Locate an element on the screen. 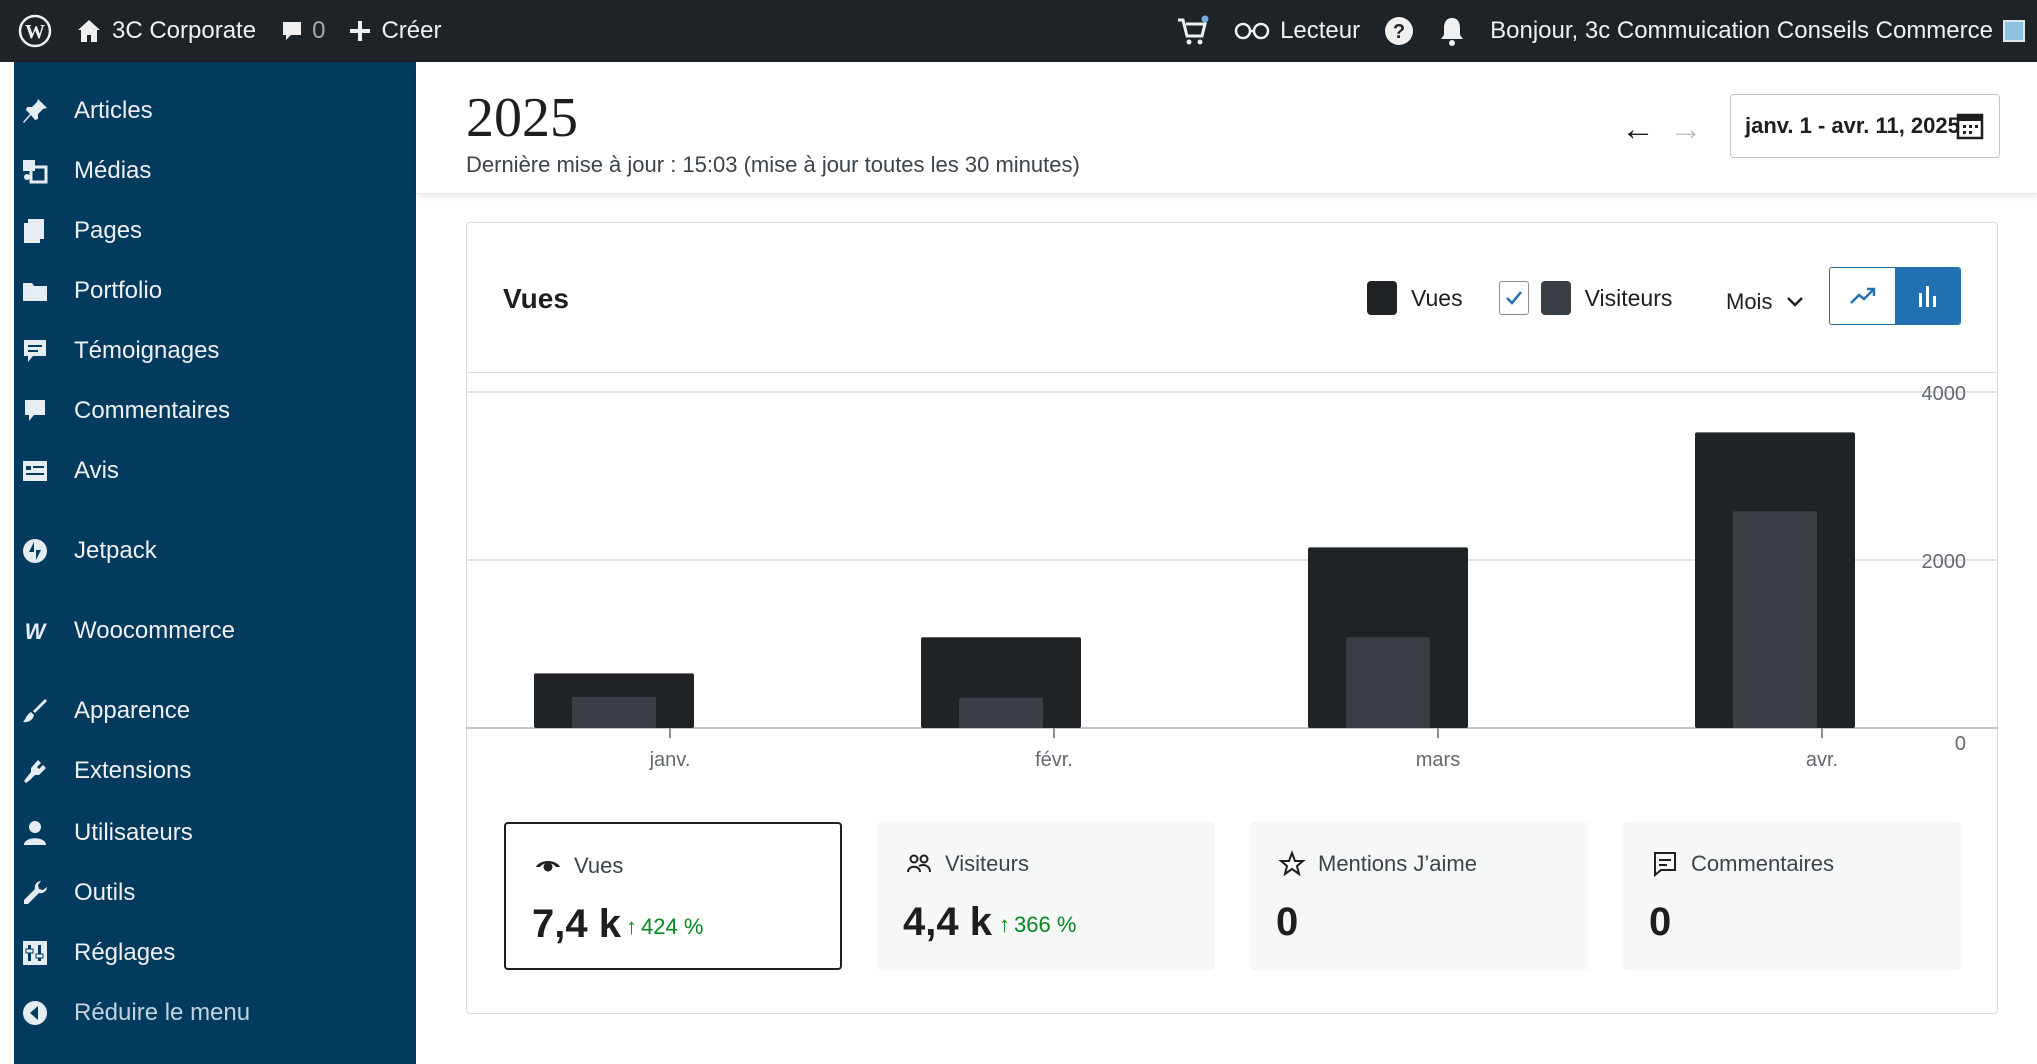  woocommerce-icon: W is located at coordinates (35, 631).